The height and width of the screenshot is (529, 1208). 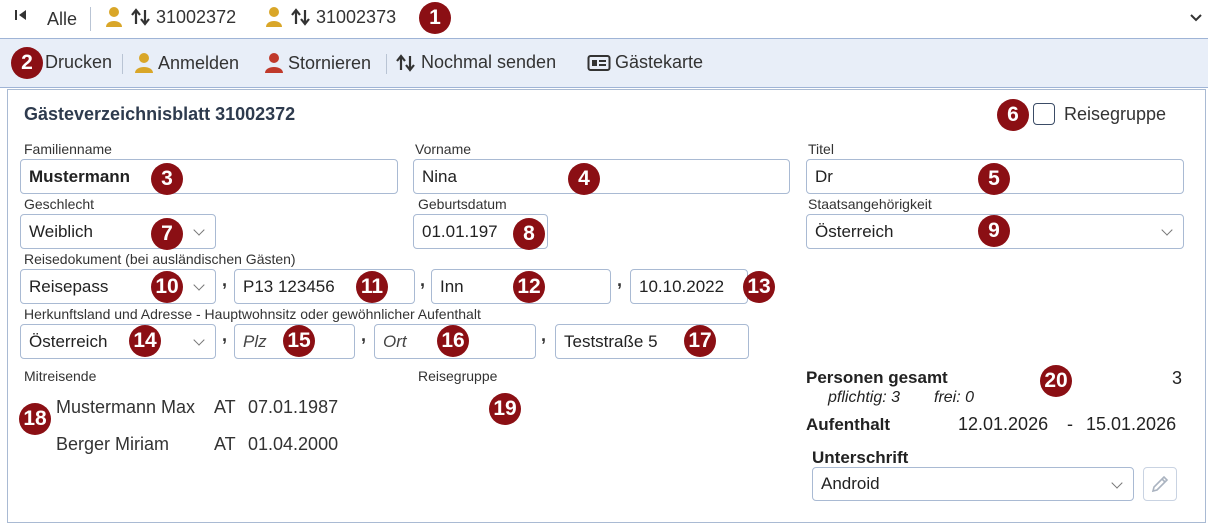 What do you see at coordinates (317, 63) in the screenshot?
I see `cancel-registration-button: Stornieren` at bounding box center [317, 63].